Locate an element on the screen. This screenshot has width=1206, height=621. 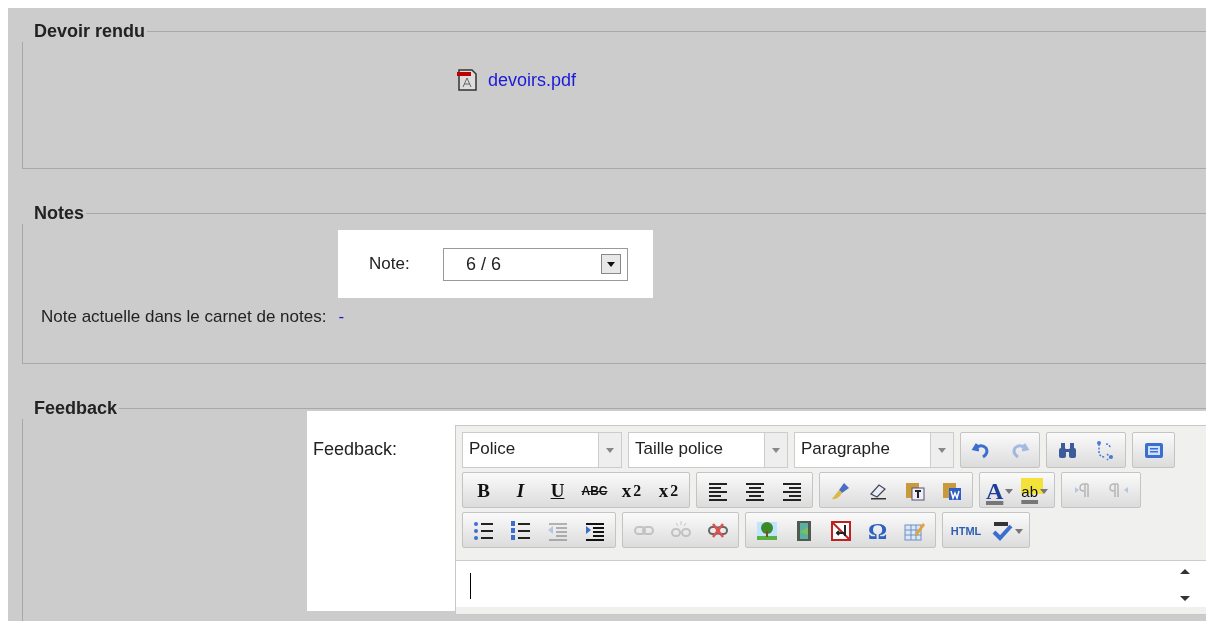
numbered-list-icon is located at coordinates (520, 531).